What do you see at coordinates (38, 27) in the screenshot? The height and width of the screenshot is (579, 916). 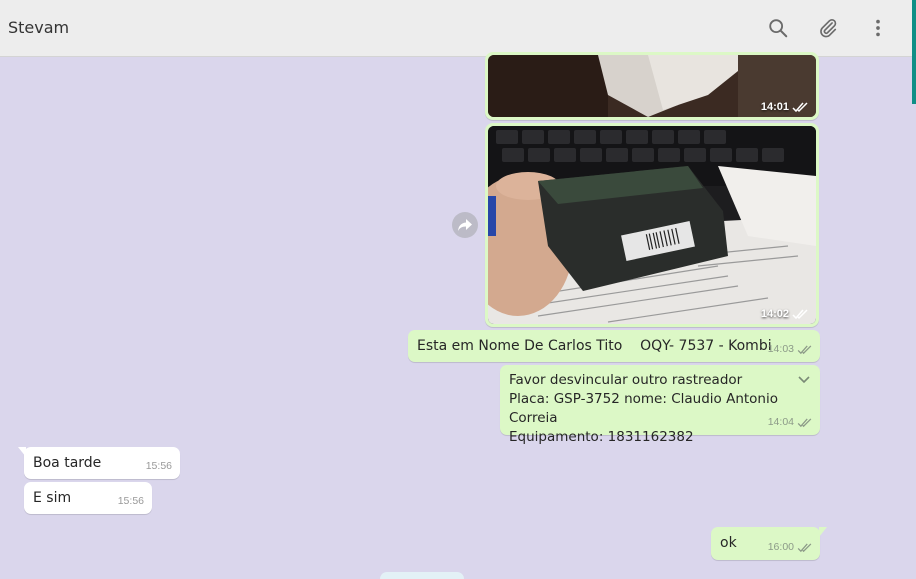 I see `contact-name: Stevam` at bounding box center [38, 27].